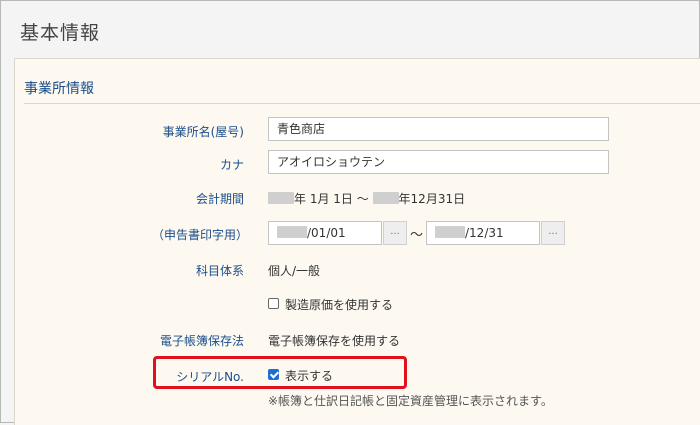 This screenshot has height=425, width=700. What do you see at coordinates (438, 129) in the screenshot?
I see `business-name-input: 青色商店` at bounding box center [438, 129].